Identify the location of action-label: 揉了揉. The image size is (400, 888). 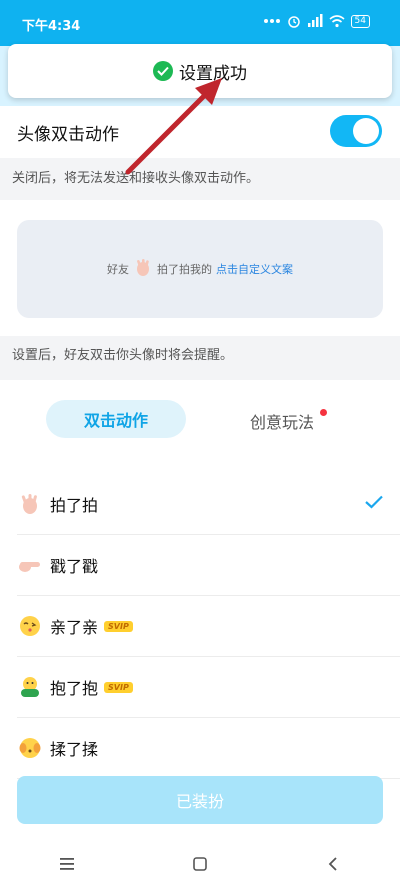
(74, 749).